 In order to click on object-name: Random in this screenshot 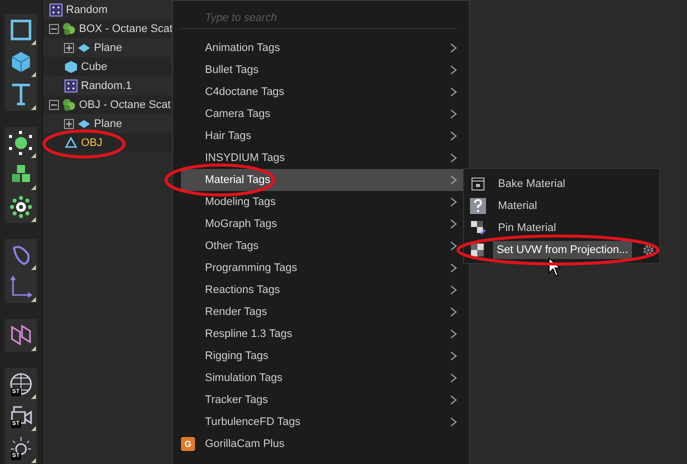, I will do `click(87, 10)`.